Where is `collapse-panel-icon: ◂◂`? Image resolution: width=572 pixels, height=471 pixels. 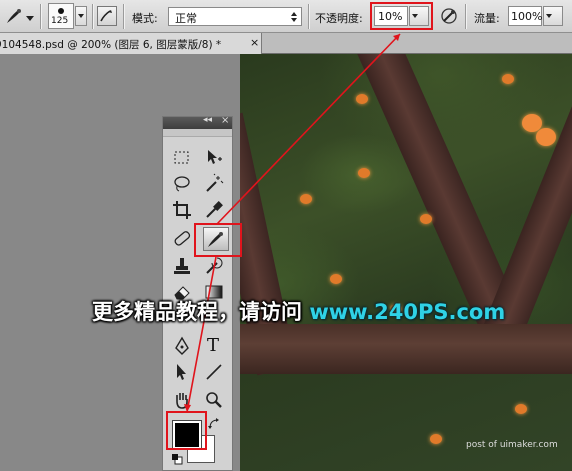
collapse-panel-icon: ◂◂ is located at coordinates (207, 120).